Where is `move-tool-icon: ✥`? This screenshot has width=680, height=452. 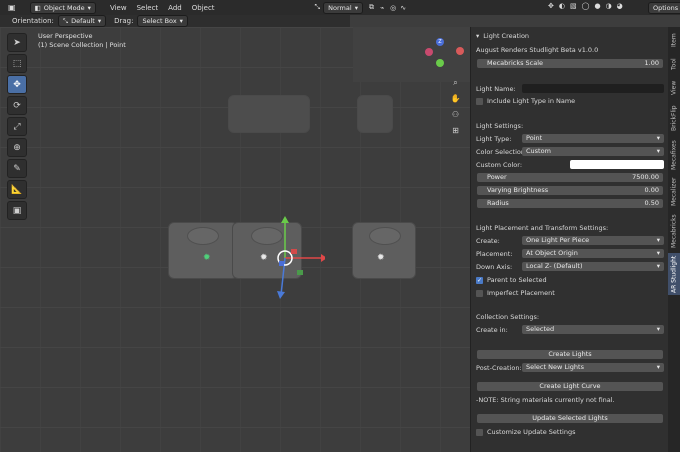 move-tool-icon: ✥ is located at coordinates (17, 84).